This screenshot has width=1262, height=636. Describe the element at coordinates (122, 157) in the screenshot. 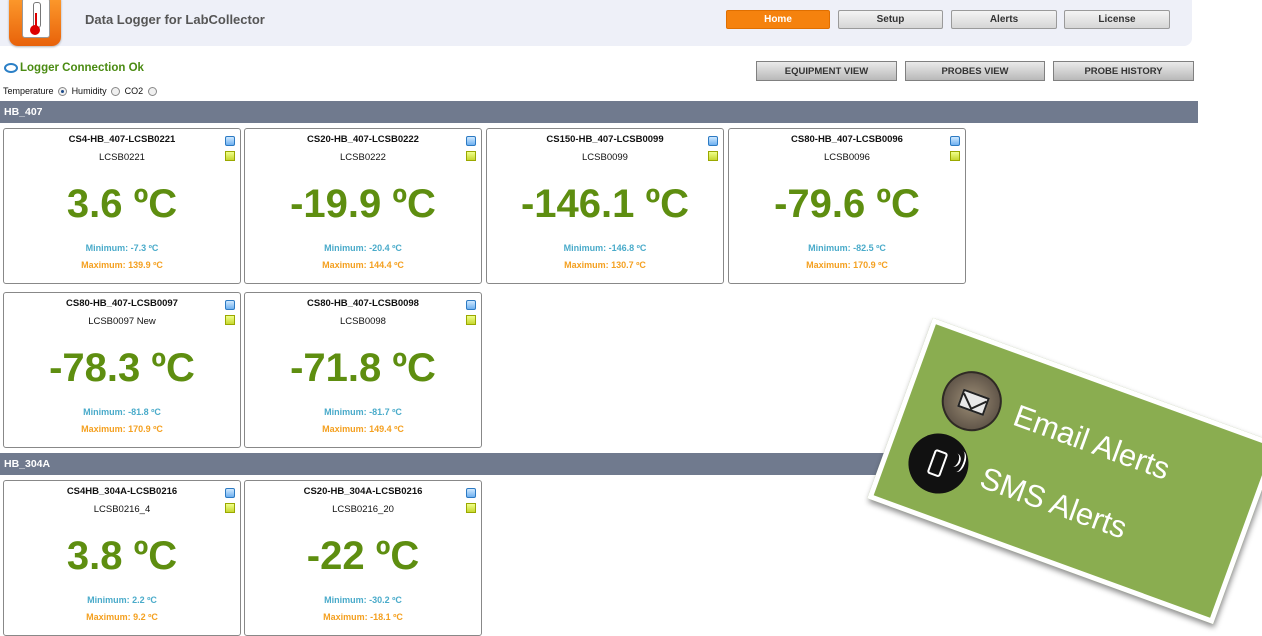

I see `probe-serial: LCSB0221` at that location.